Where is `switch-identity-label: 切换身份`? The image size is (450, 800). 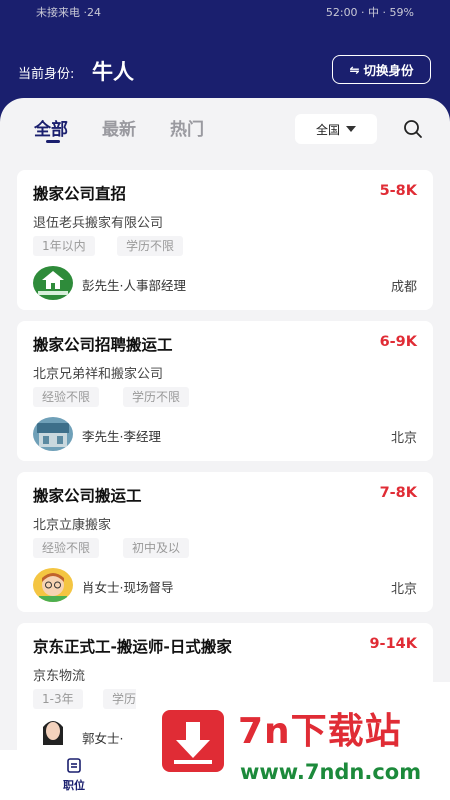 switch-identity-label: 切换身份 is located at coordinates (388, 70).